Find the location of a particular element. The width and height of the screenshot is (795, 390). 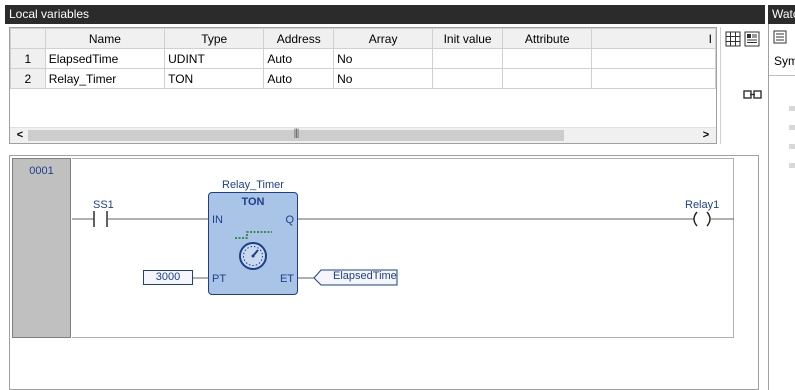

watch-tab-divider is located at coordinates (782, 75).